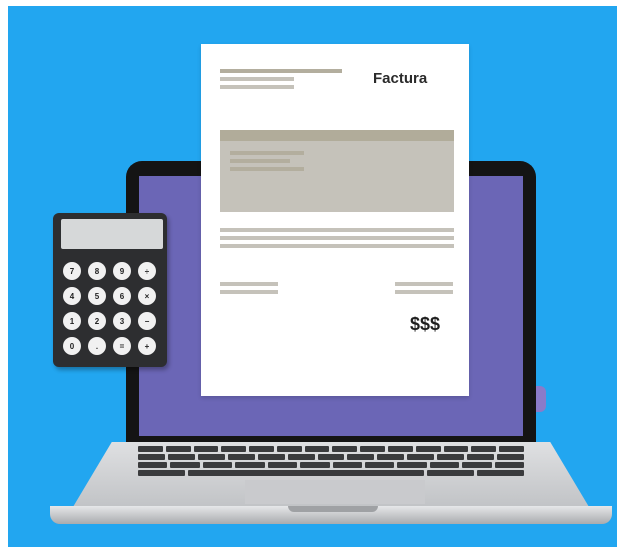 Image resolution: width=623 pixels, height=552 pixels. I want to click on calculator-key: ×, so click(147, 296).